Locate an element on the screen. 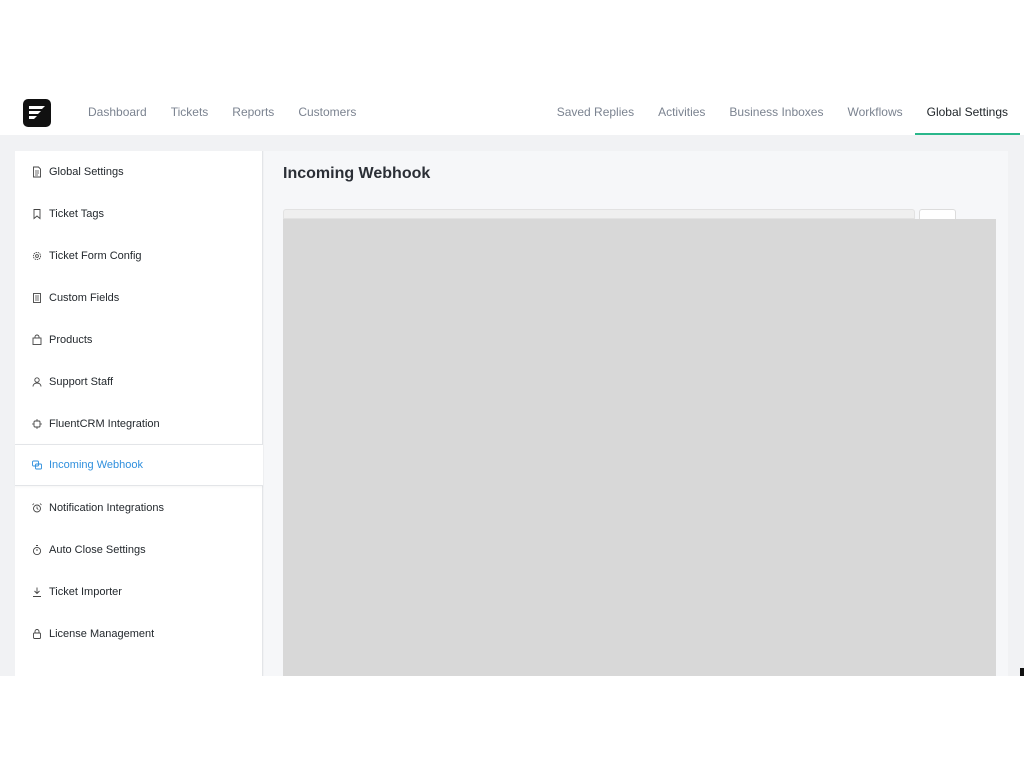 The image size is (1024, 768). page-title: Incoming Webhook is located at coordinates (357, 173).